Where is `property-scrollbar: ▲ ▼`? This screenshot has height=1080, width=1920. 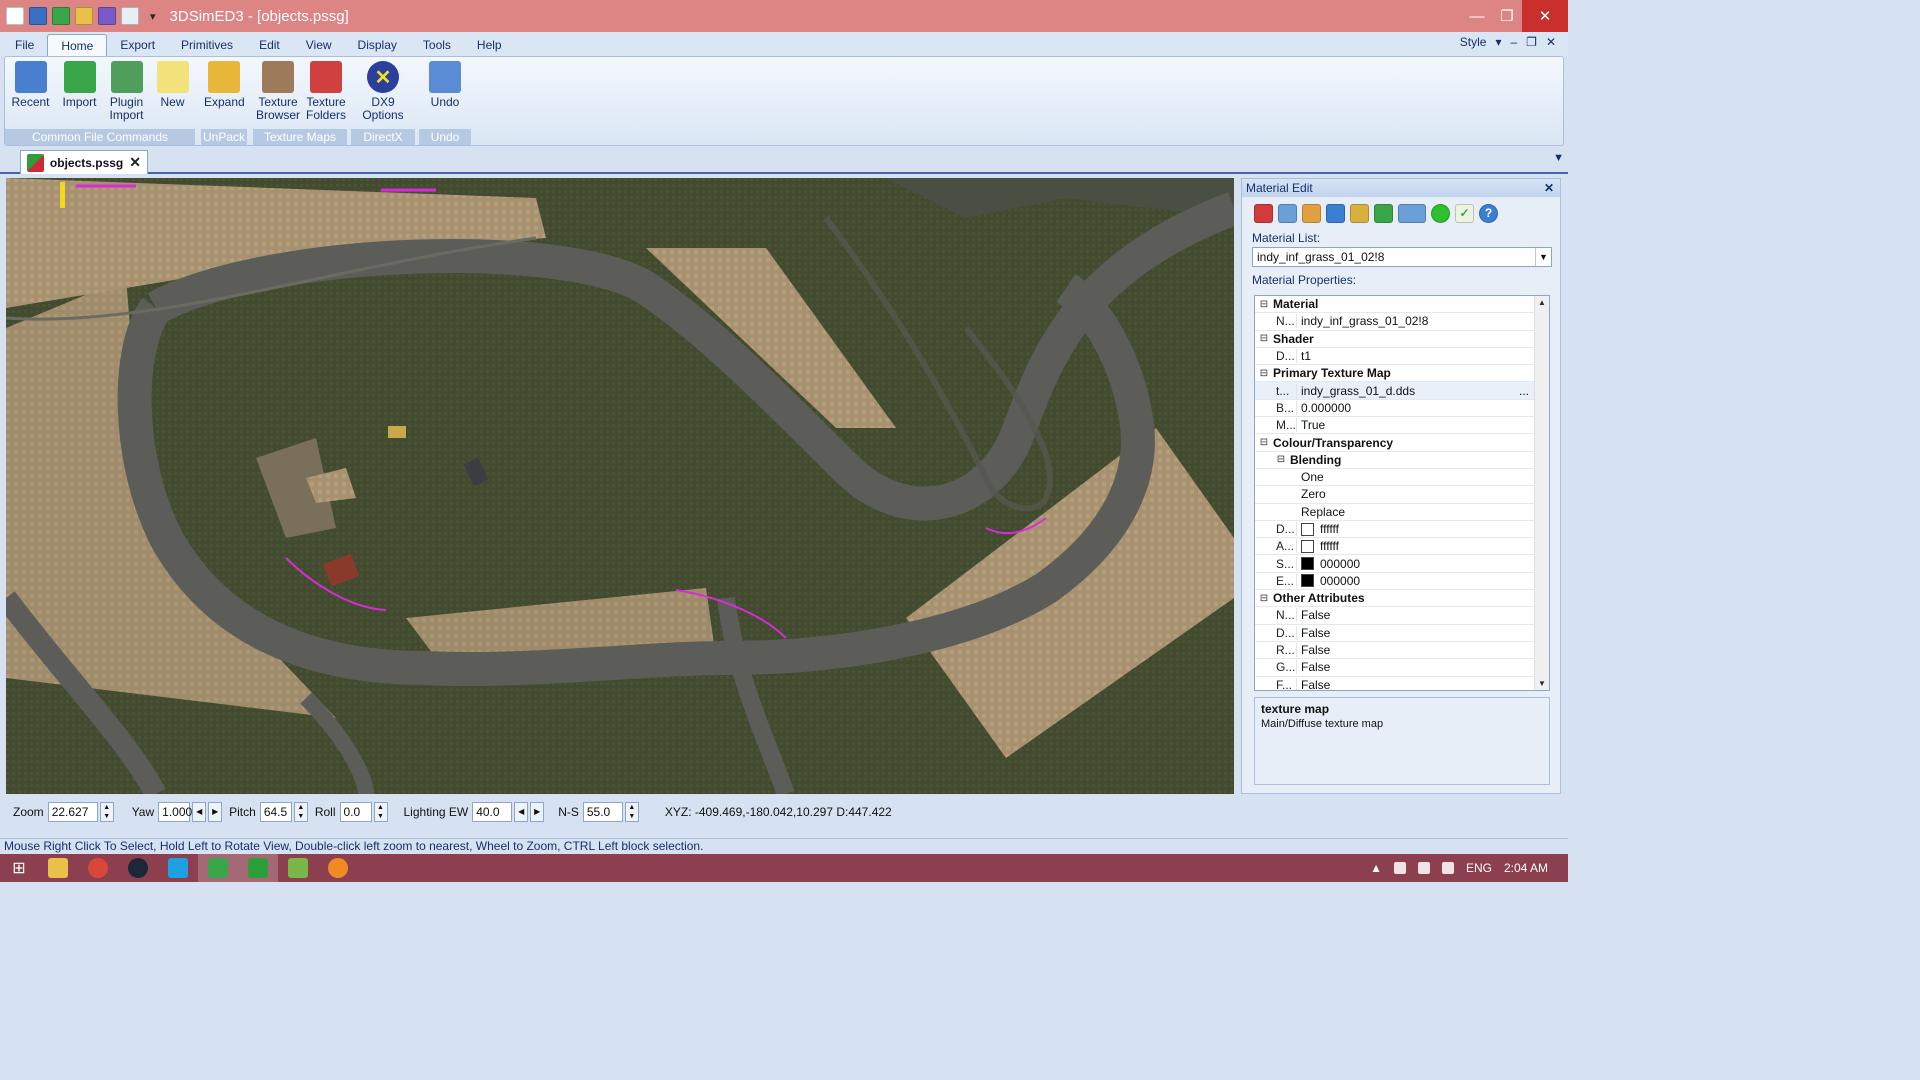
property-scrollbar: ▲ ▼ is located at coordinates (1541, 493).